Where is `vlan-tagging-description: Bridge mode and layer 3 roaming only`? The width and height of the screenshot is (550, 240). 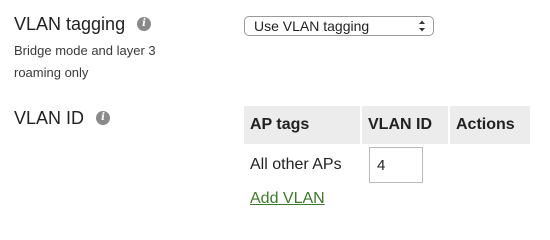 vlan-tagging-description: Bridge mode and layer 3 roaming only is located at coordinates (109, 62).